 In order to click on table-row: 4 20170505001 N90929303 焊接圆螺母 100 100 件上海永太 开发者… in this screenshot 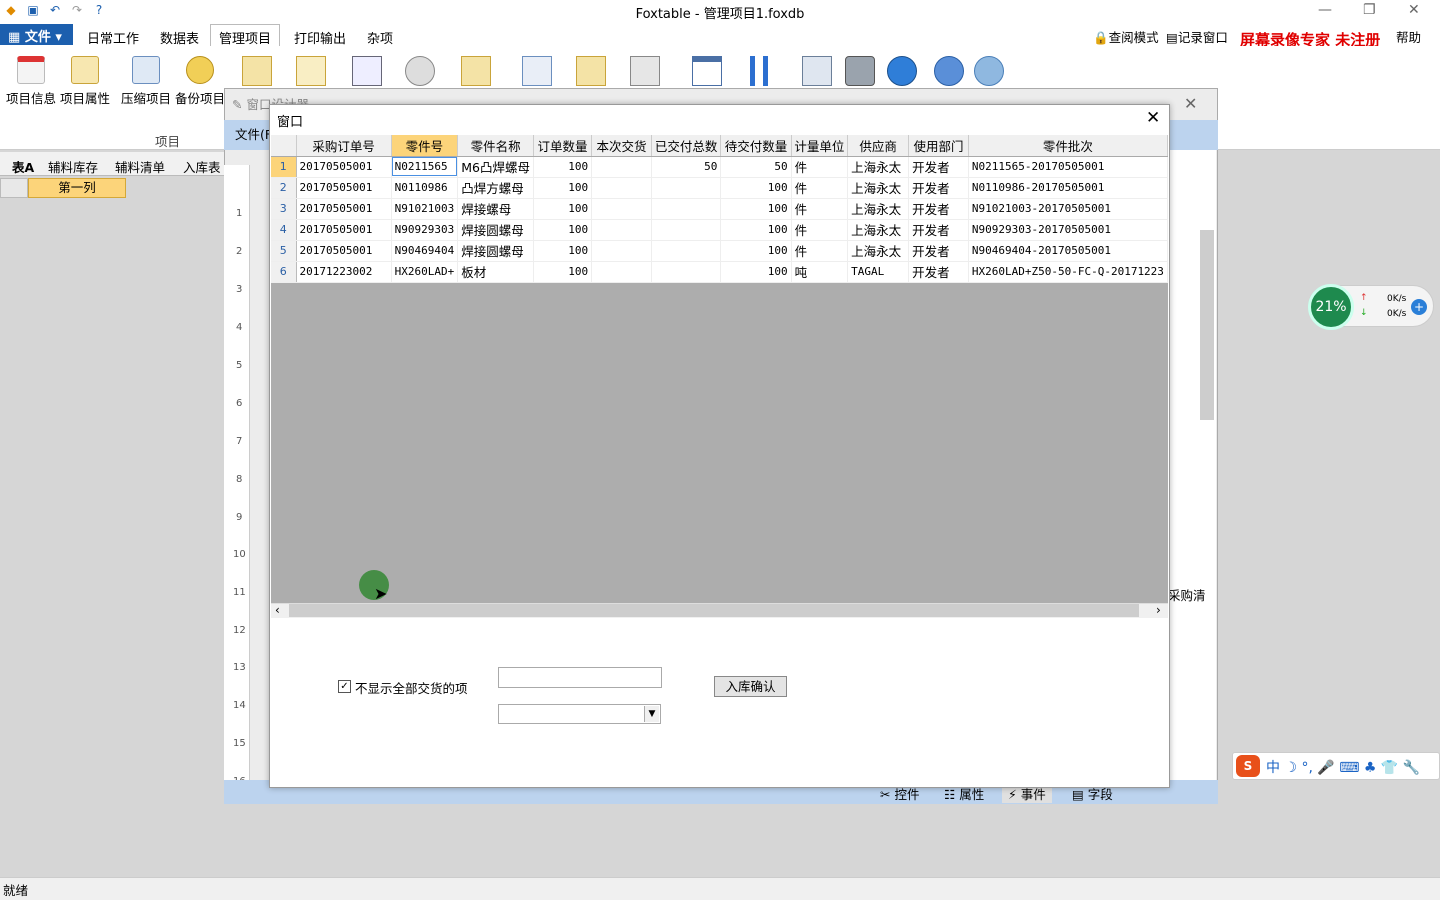, I will do `click(720, 230)`.